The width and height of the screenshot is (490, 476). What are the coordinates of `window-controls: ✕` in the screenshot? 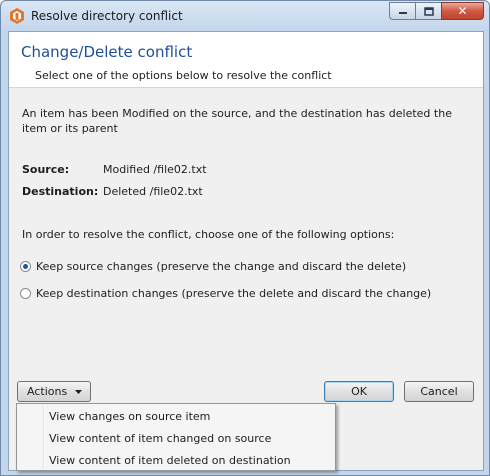 It's located at (436, 11).